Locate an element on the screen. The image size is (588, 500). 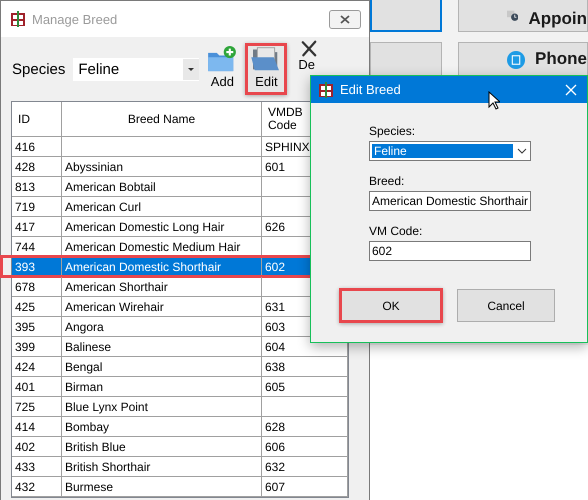
table-cell: 638 is located at coordinates (305, 366).